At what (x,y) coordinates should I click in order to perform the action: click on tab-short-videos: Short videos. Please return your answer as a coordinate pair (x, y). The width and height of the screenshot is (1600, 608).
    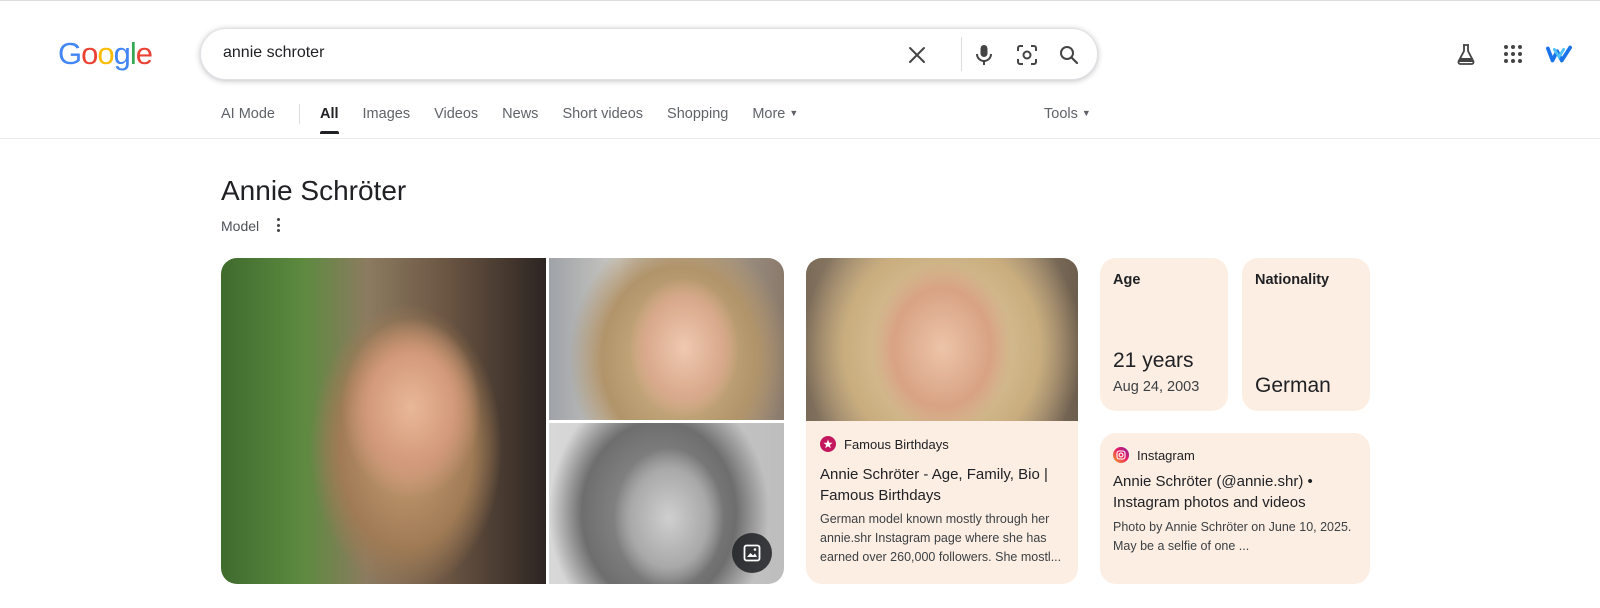
    Looking at the image, I should click on (602, 121).